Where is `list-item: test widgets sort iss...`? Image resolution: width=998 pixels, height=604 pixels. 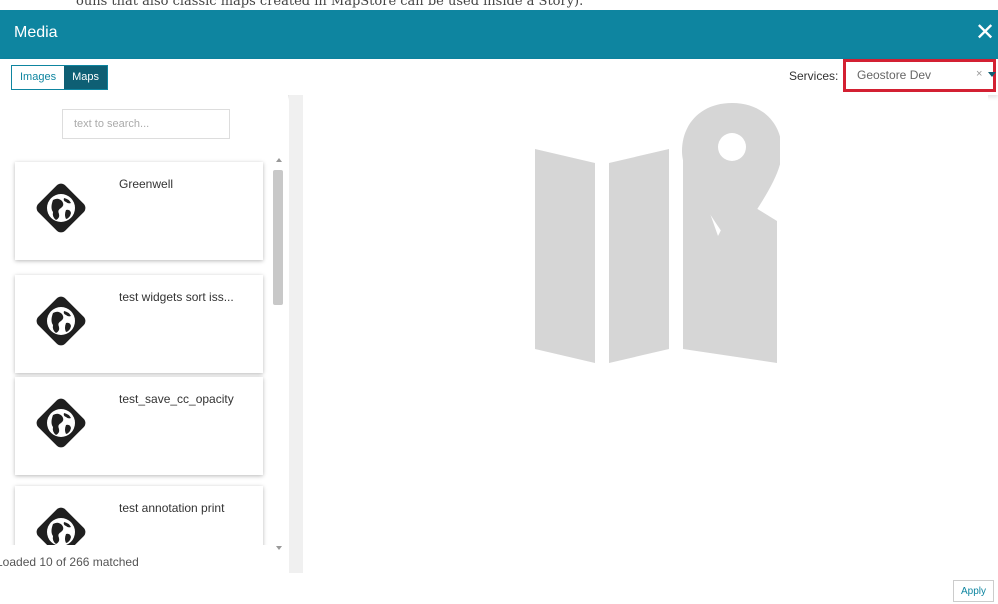
list-item: test widgets sort iss... is located at coordinates (139, 324).